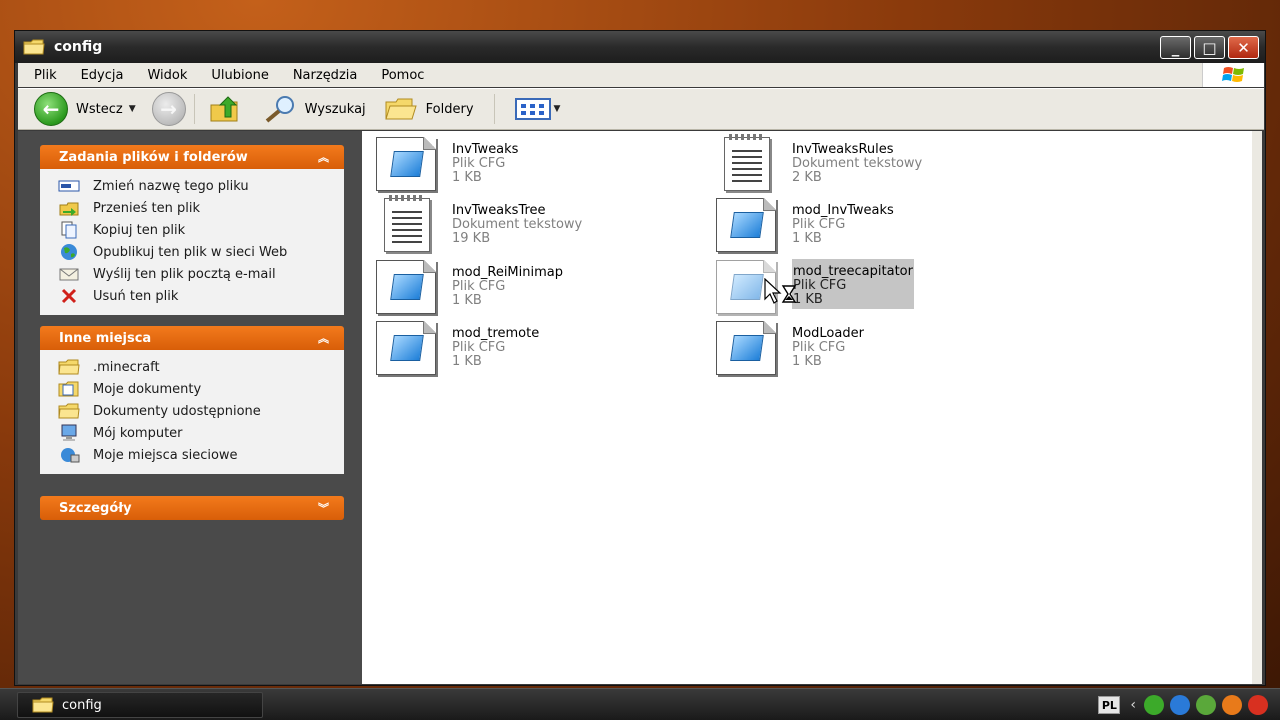  Describe the element at coordinates (192, 433) in the screenshot. I see `place-my-computer: Mój komputer` at that location.